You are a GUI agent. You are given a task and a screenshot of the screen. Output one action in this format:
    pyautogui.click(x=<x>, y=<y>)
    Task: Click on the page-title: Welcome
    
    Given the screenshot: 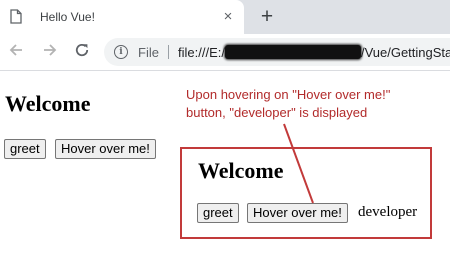 What is the action you would take?
    pyautogui.click(x=48, y=103)
    